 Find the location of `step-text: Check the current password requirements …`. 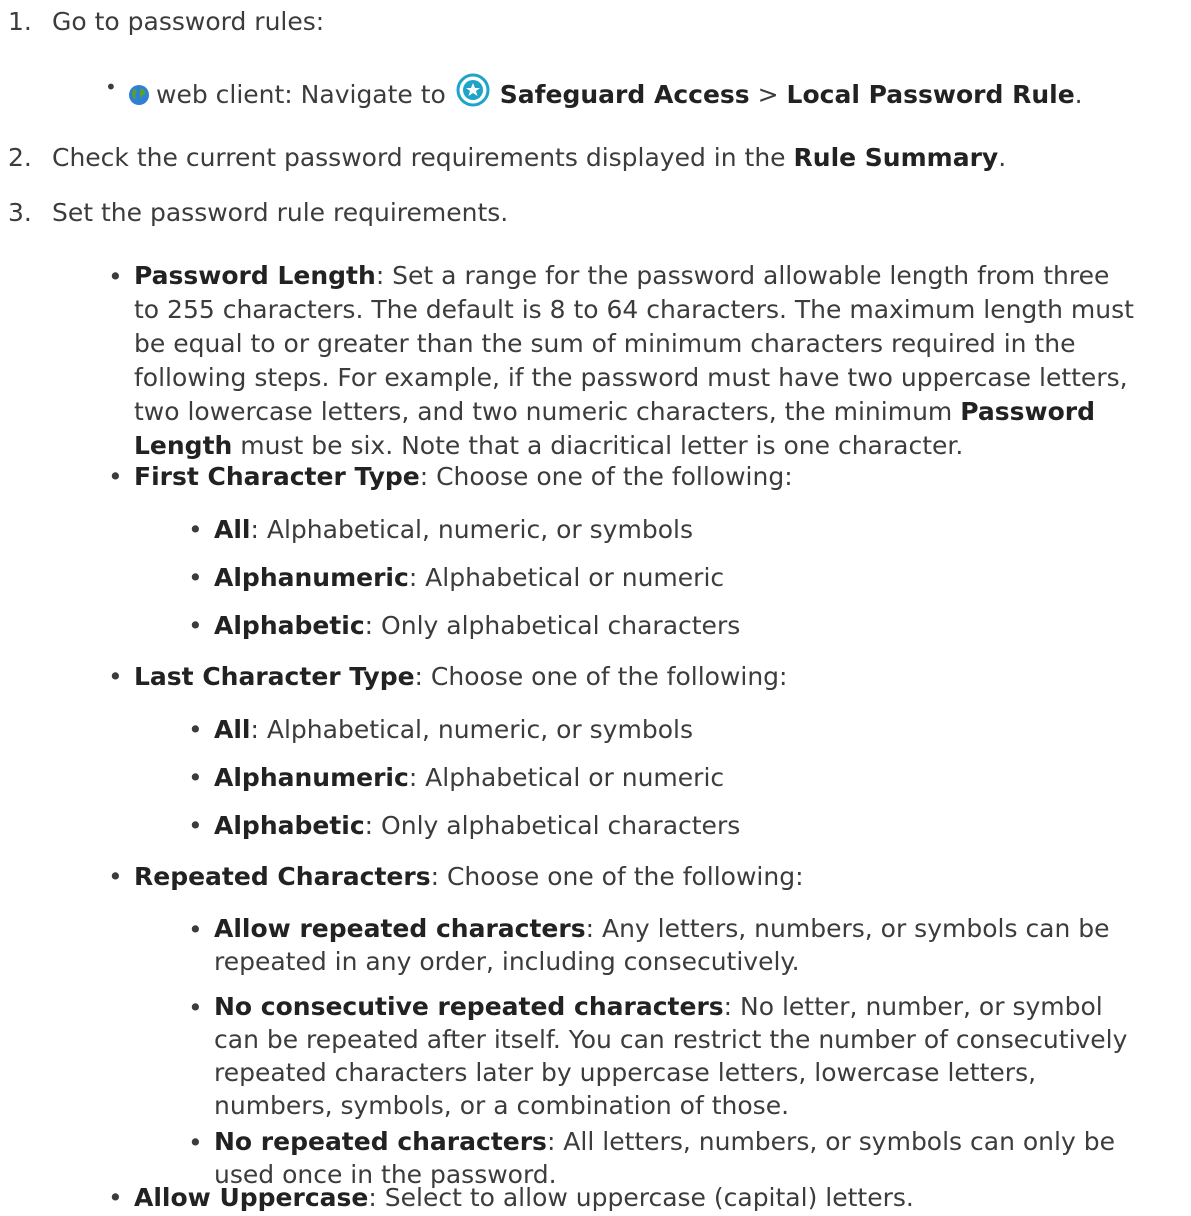

step-text: Check the current password requirements … is located at coordinates (529, 158).